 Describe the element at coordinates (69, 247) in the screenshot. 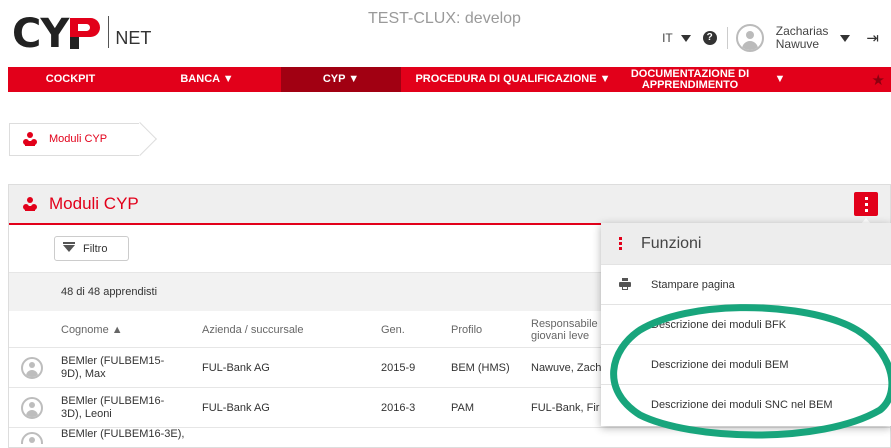

I see `filter-funnel-icon` at that location.